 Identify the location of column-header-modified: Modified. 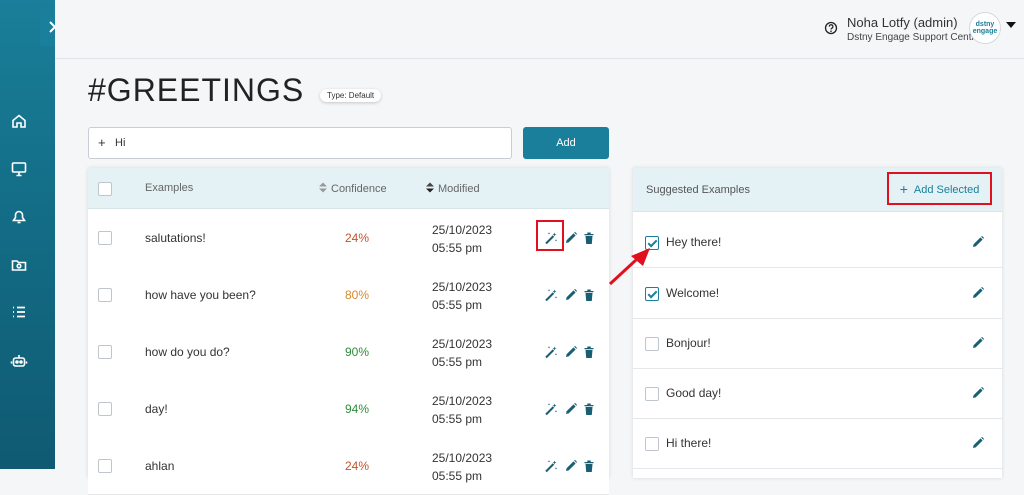
(453, 188).